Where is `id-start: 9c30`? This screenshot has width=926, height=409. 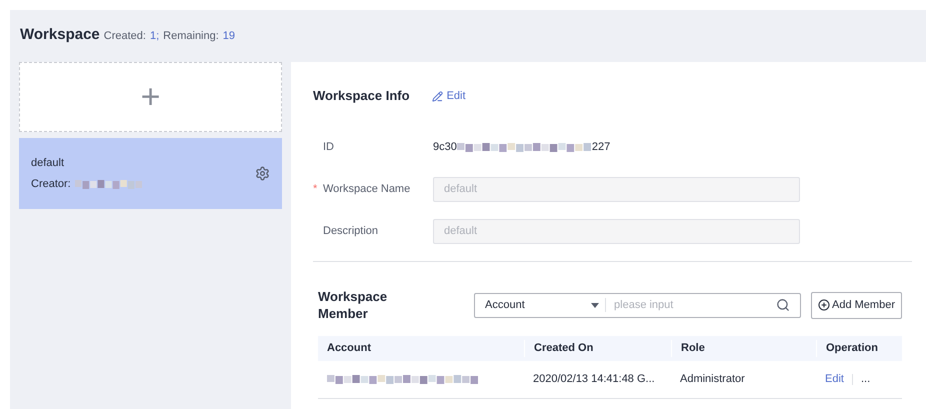 id-start: 9c30 is located at coordinates (445, 147).